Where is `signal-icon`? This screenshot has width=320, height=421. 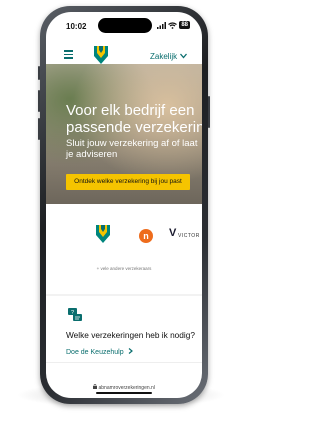
signal-icon is located at coordinates (162, 25).